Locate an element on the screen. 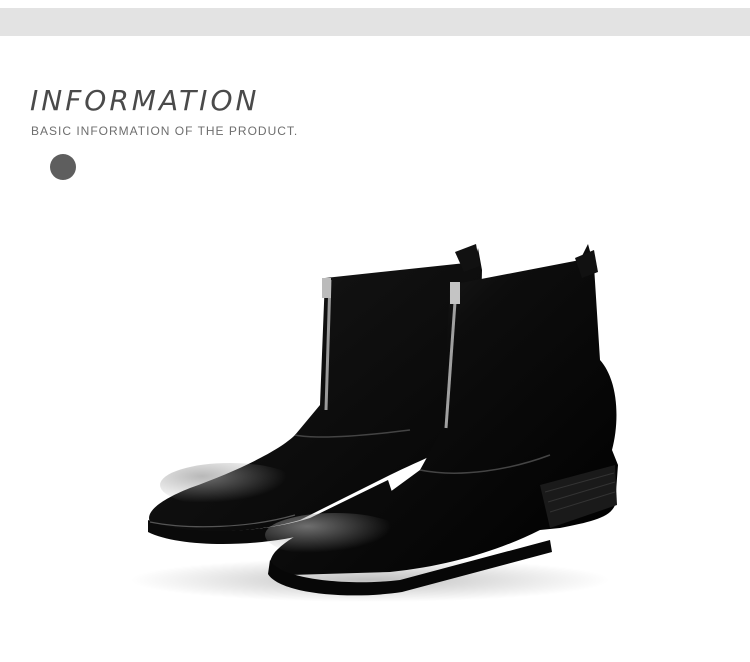 This screenshot has width=750, height=662. right-toe-shine is located at coordinates (335, 535).